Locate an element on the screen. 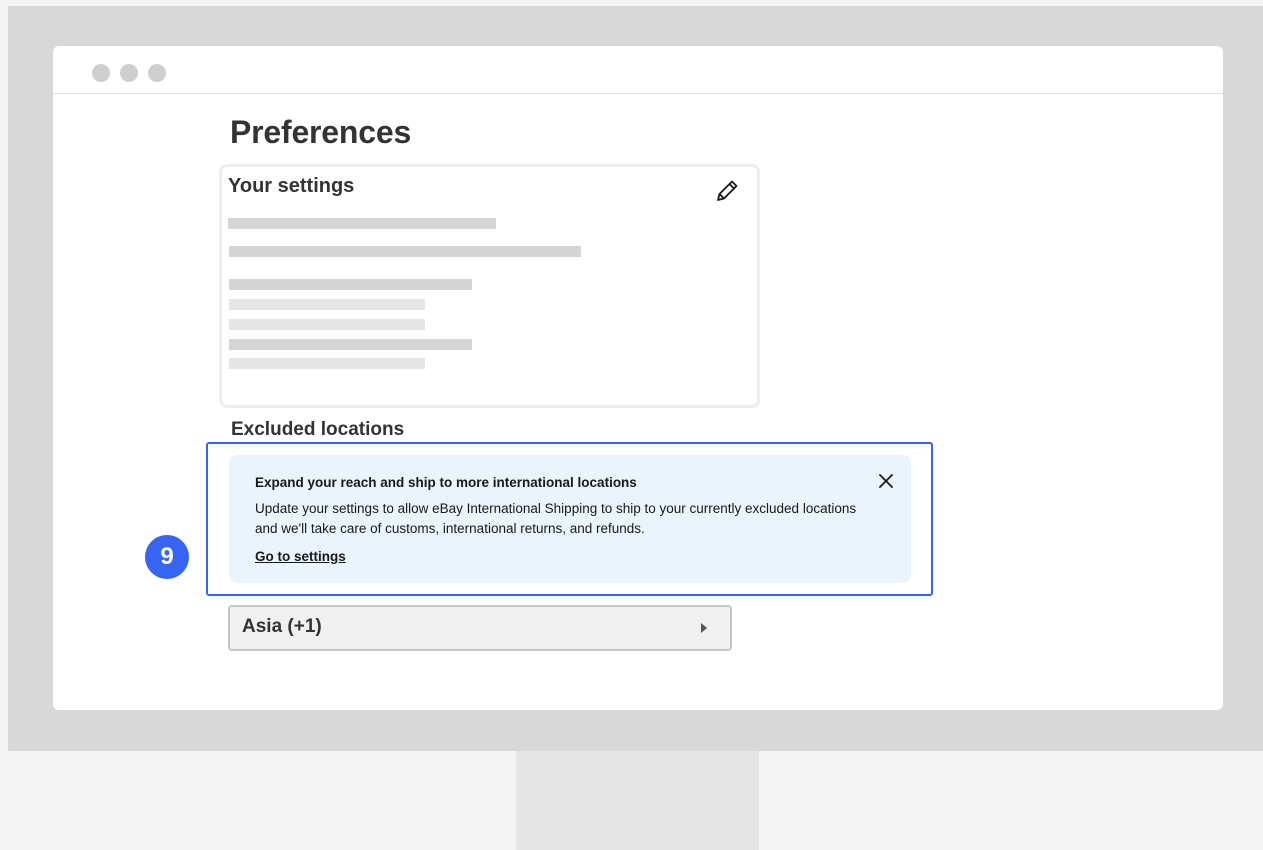 This screenshot has height=850, width=1263. go-to-settings-link: Go to settings is located at coordinates (300, 556).